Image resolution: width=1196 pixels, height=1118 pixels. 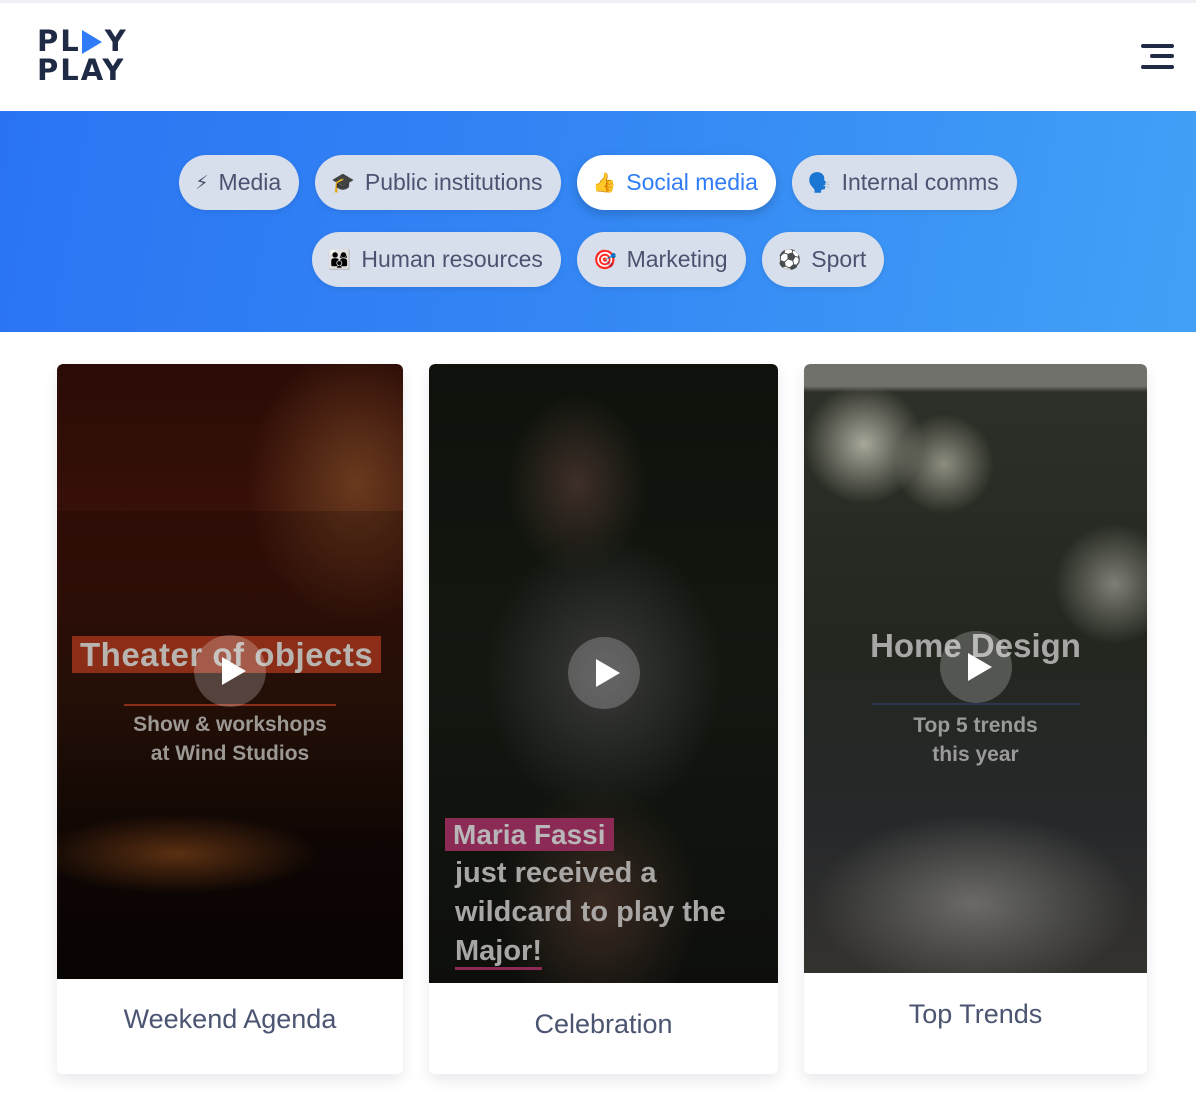 I want to click on playplay-logo: PL Y PLAY, so click(x=82, y=58).